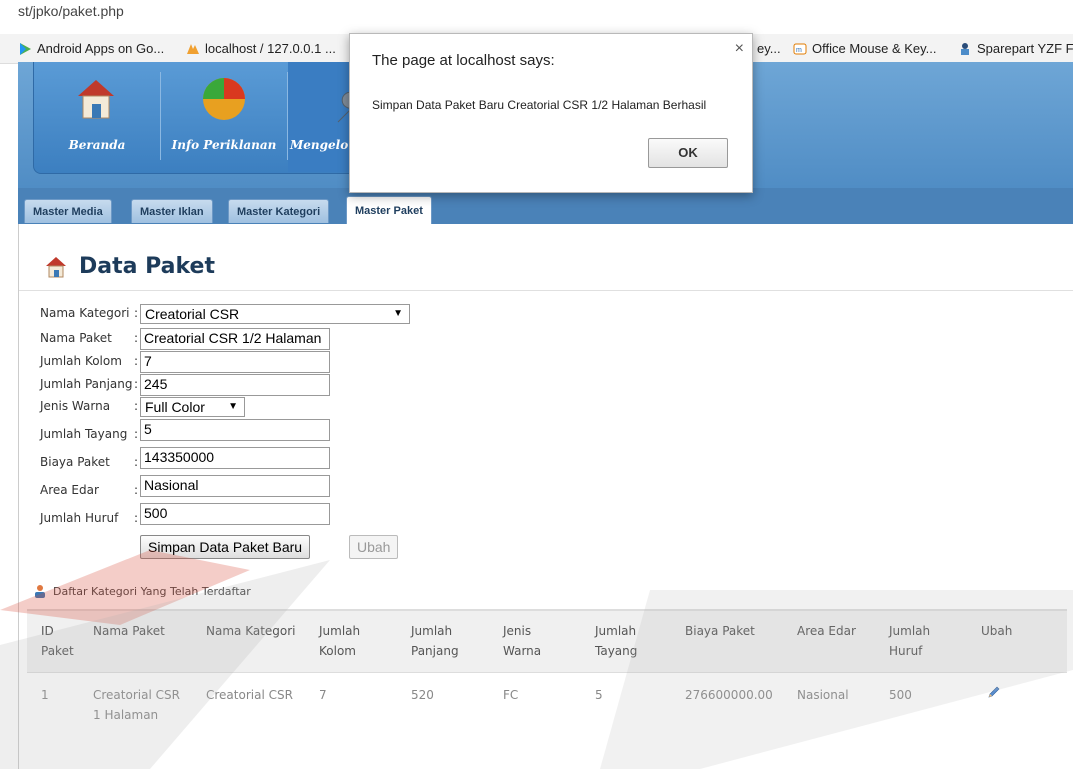  Describe the element at coordinates (235, 339) in the screenshot. I see `nama-paket-input: Creatorial CSR 1/2 Halaman` at that location.